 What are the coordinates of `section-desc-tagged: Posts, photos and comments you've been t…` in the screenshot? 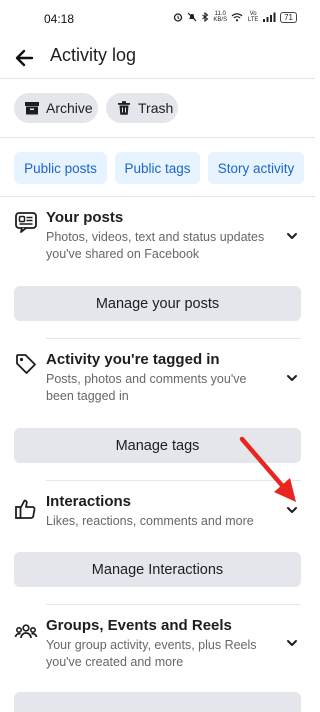 It's located at (146, 387).